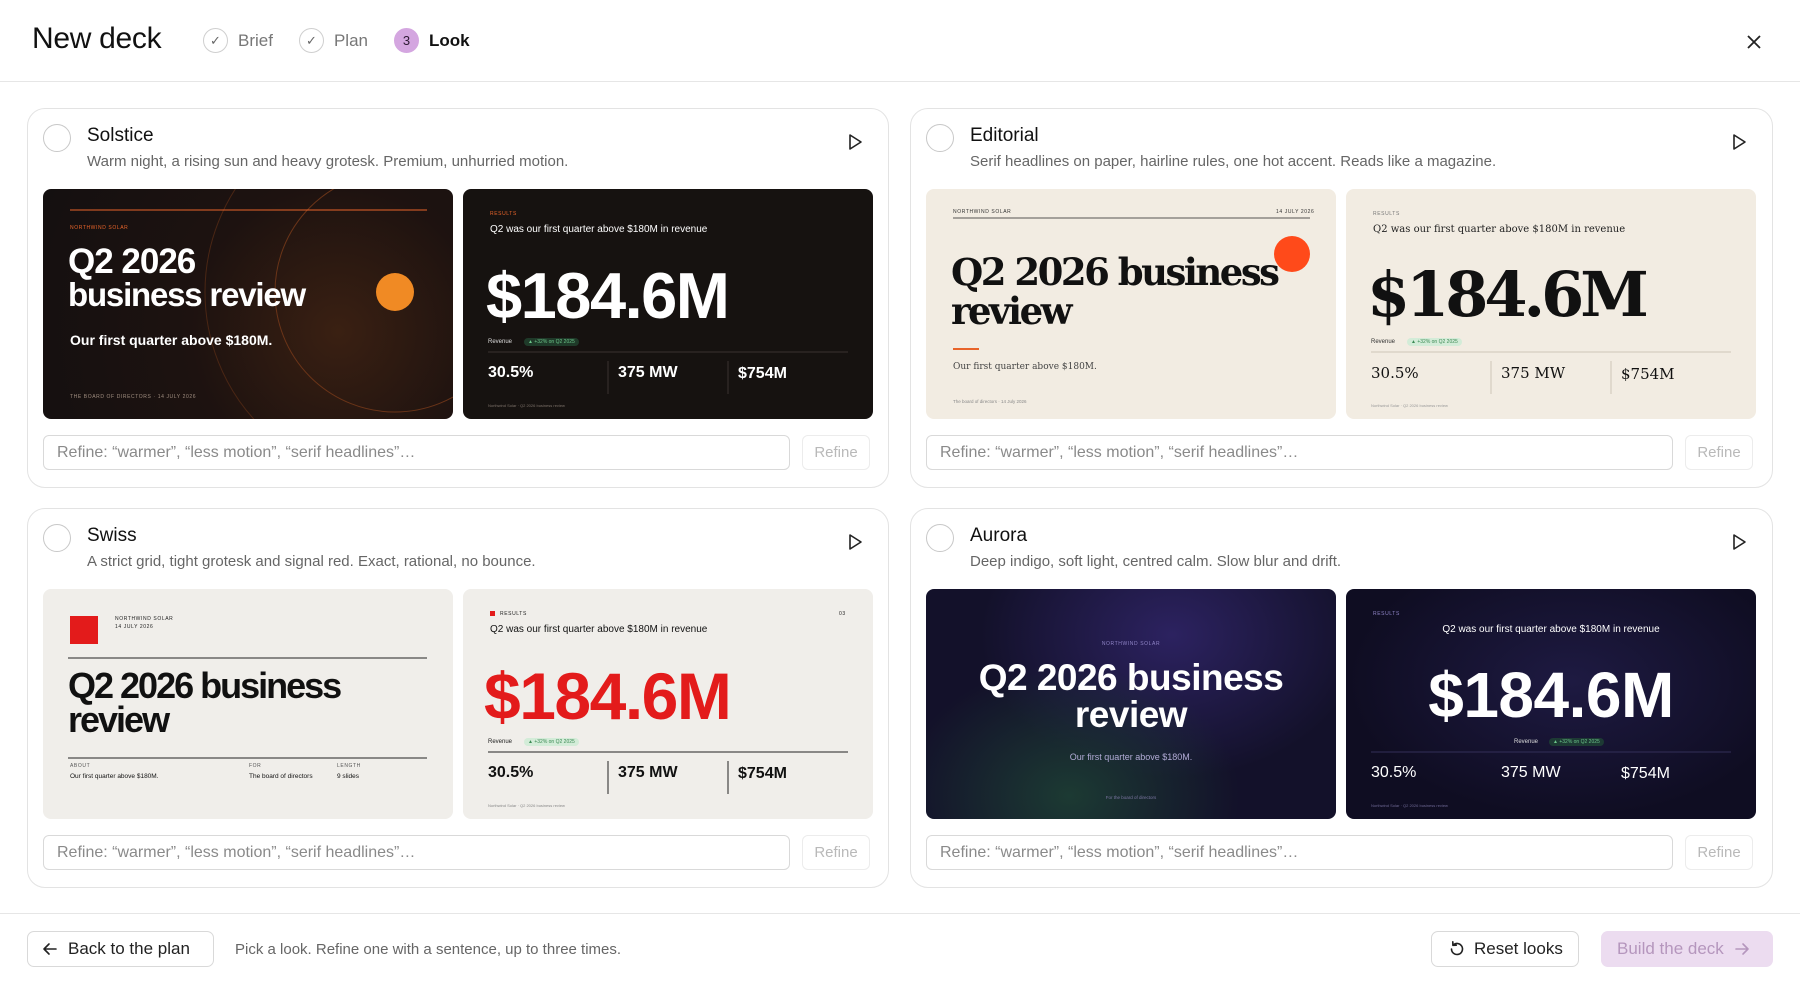 The image size is (1800, 981). What do you see at coordinates (114, 776) in the screenshot?
I see `about-value: Our first quarter above $180M.` at bounding box center [114, 776].